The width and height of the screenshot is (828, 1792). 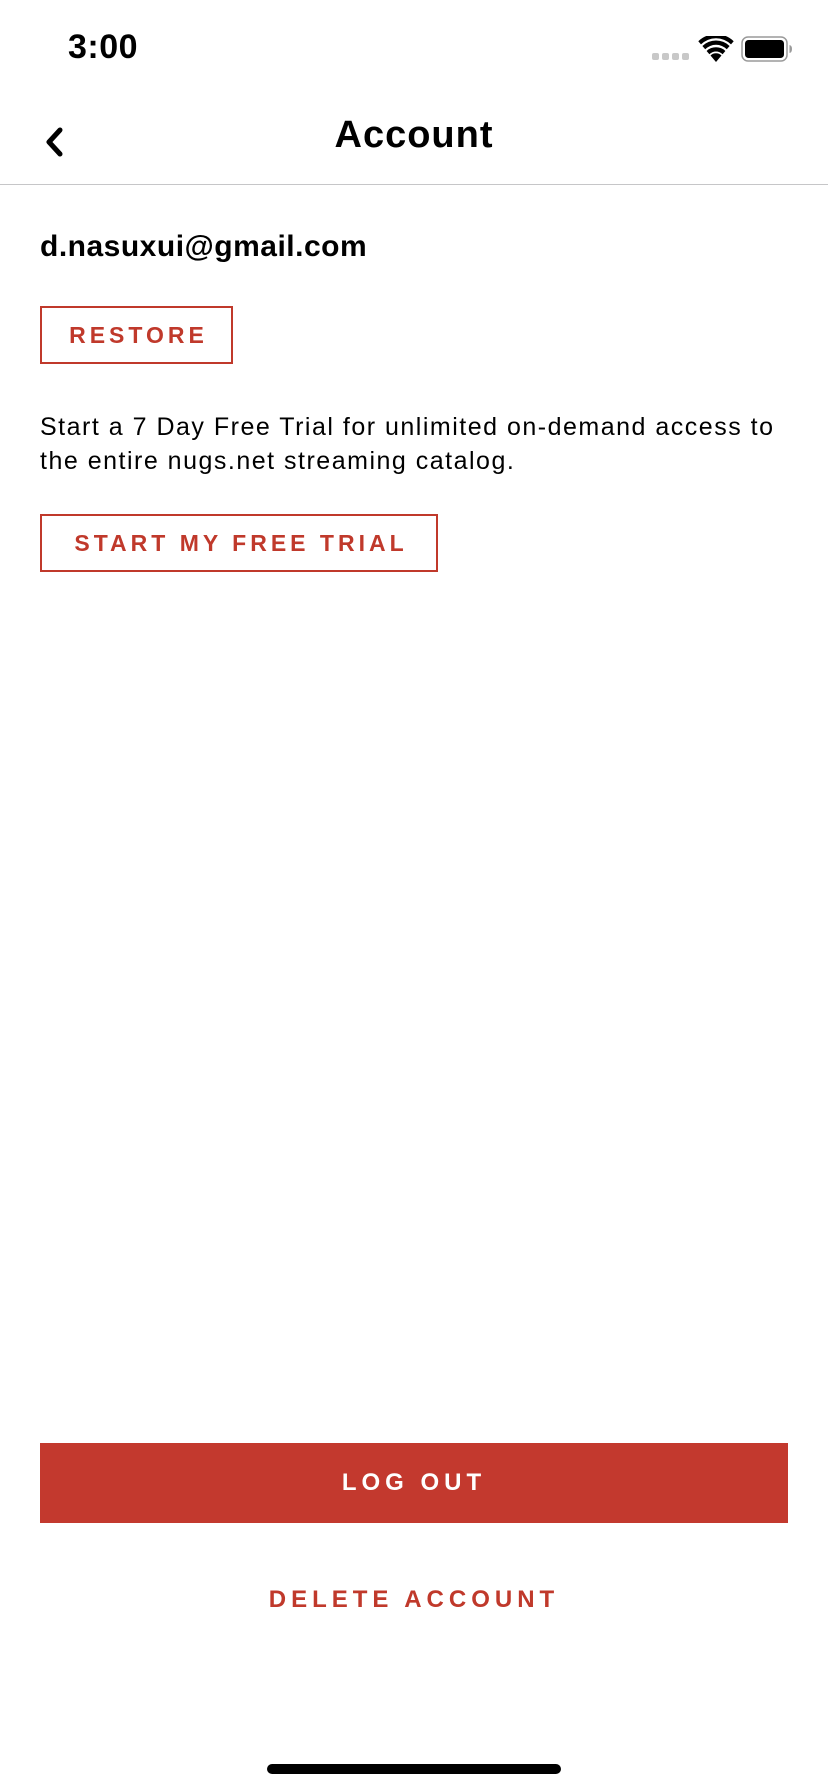 What do you see at coordinates (414, 1483) in the screenshot?
I see `log-out-button: LOG OUT` at bounding box center [414, 1483].